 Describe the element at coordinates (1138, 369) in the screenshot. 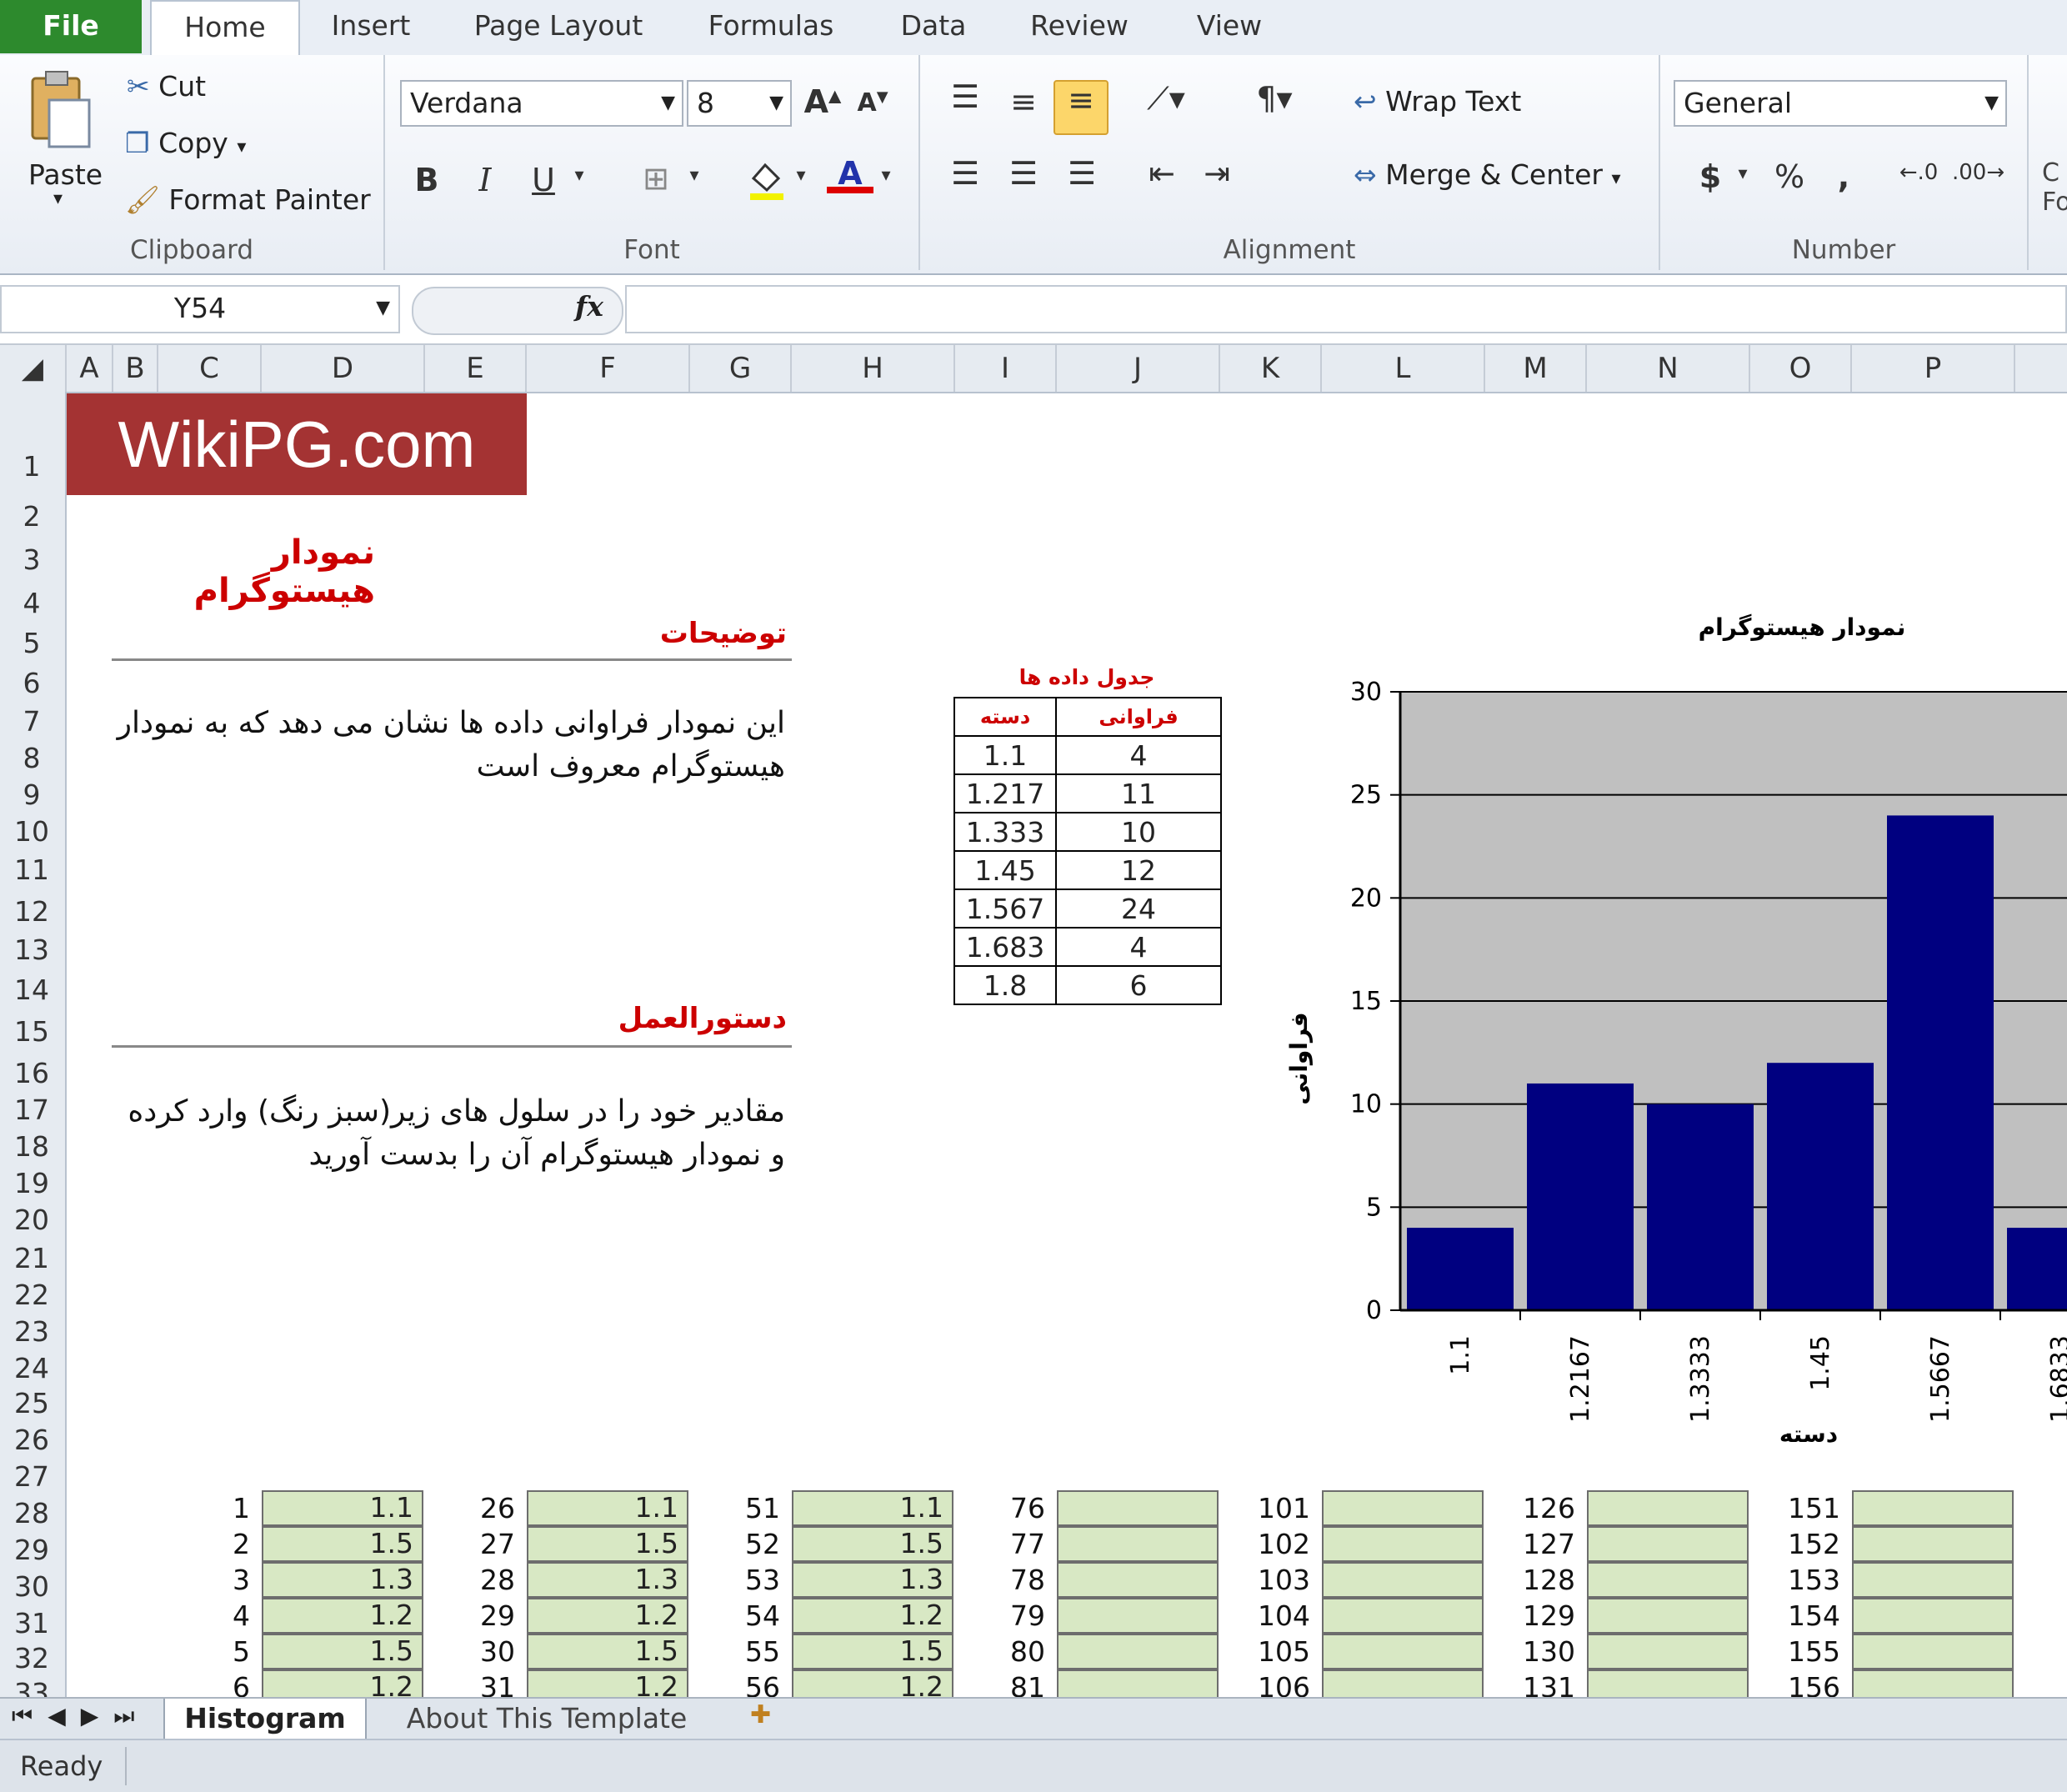

I see `column-header-j: J` at that location.